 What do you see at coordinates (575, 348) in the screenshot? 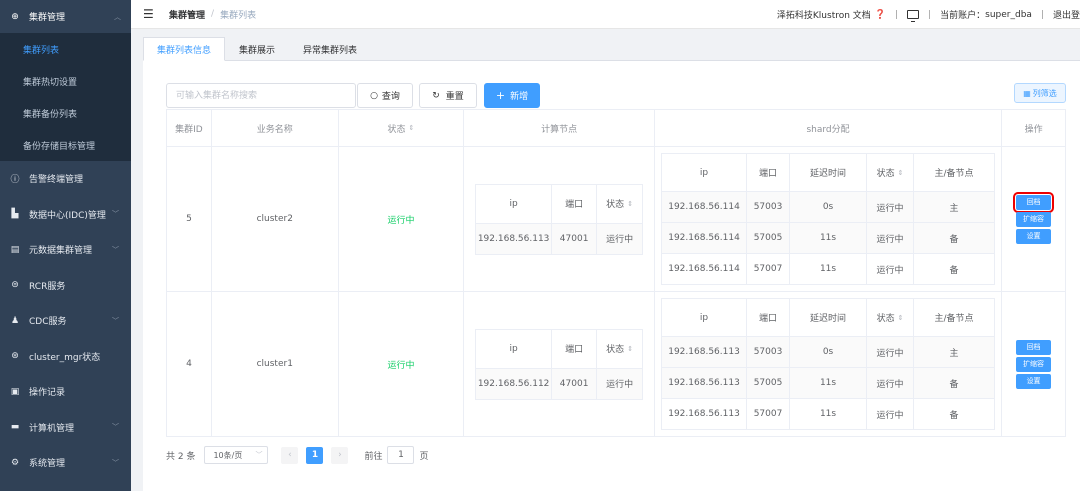
I see `compute-header-port: 端口` at bounding box center [575, 348].